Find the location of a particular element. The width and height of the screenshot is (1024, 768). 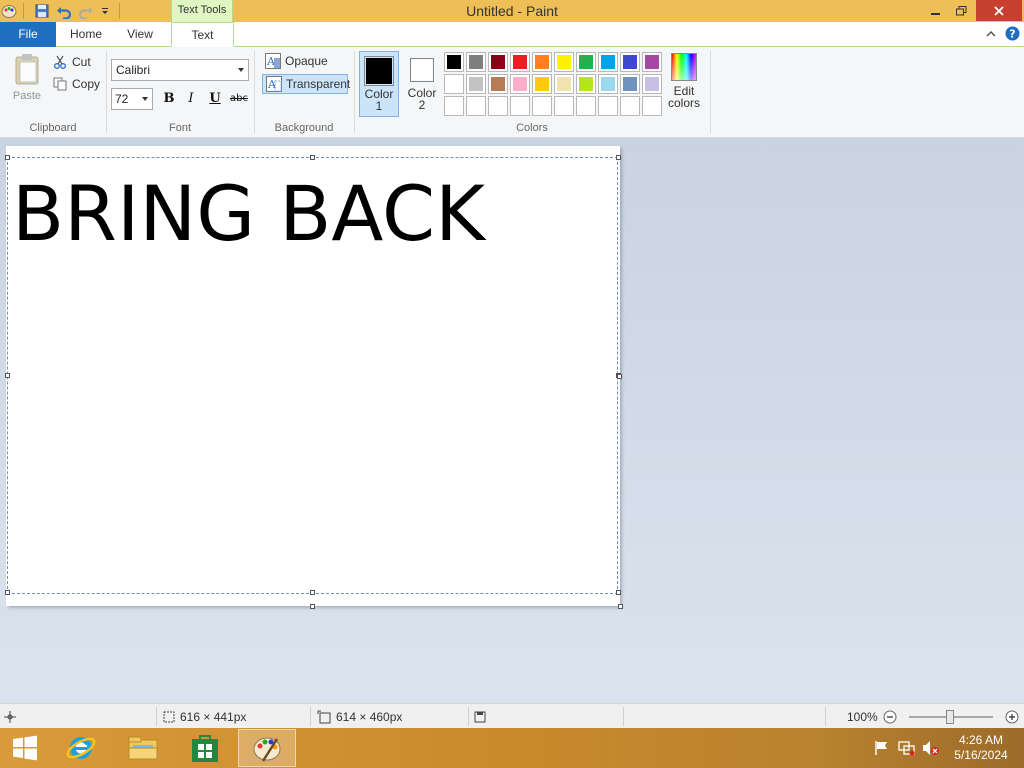

tab-text: Text is located at coordinates (202, 34).